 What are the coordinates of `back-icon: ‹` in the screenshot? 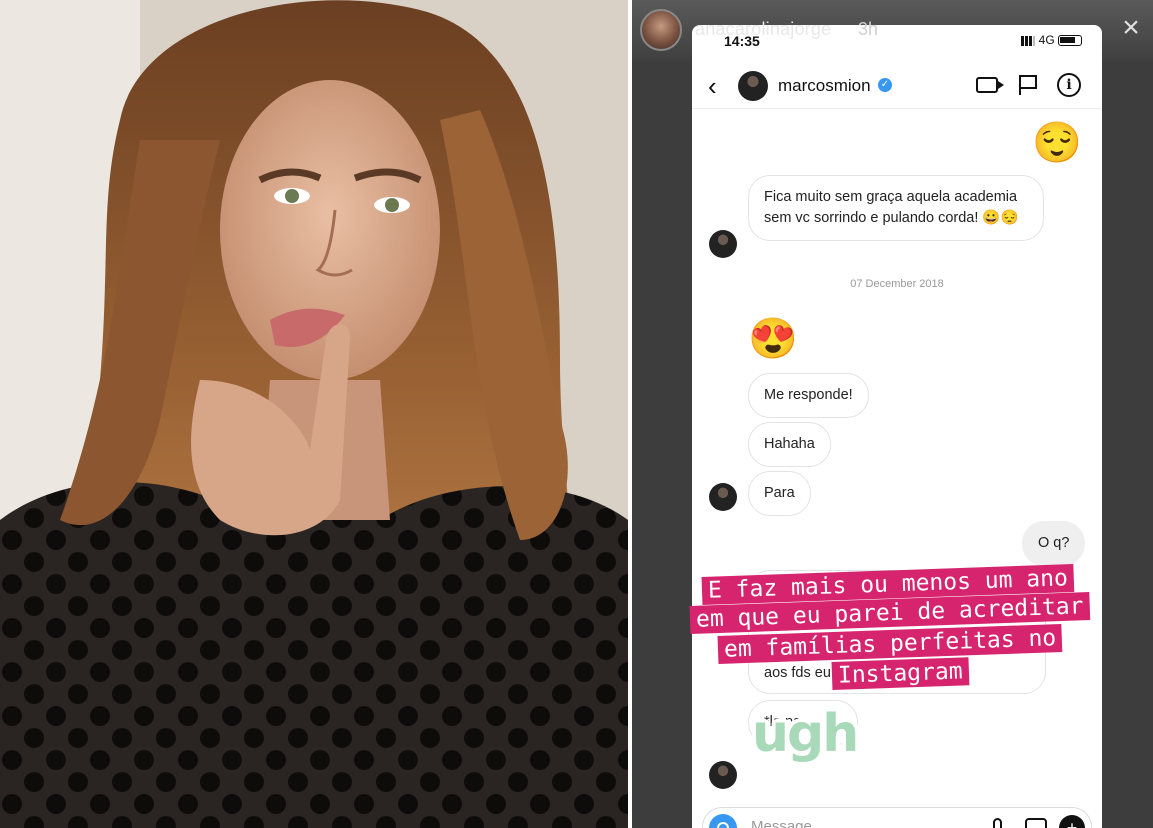 It's located at (712, 86).